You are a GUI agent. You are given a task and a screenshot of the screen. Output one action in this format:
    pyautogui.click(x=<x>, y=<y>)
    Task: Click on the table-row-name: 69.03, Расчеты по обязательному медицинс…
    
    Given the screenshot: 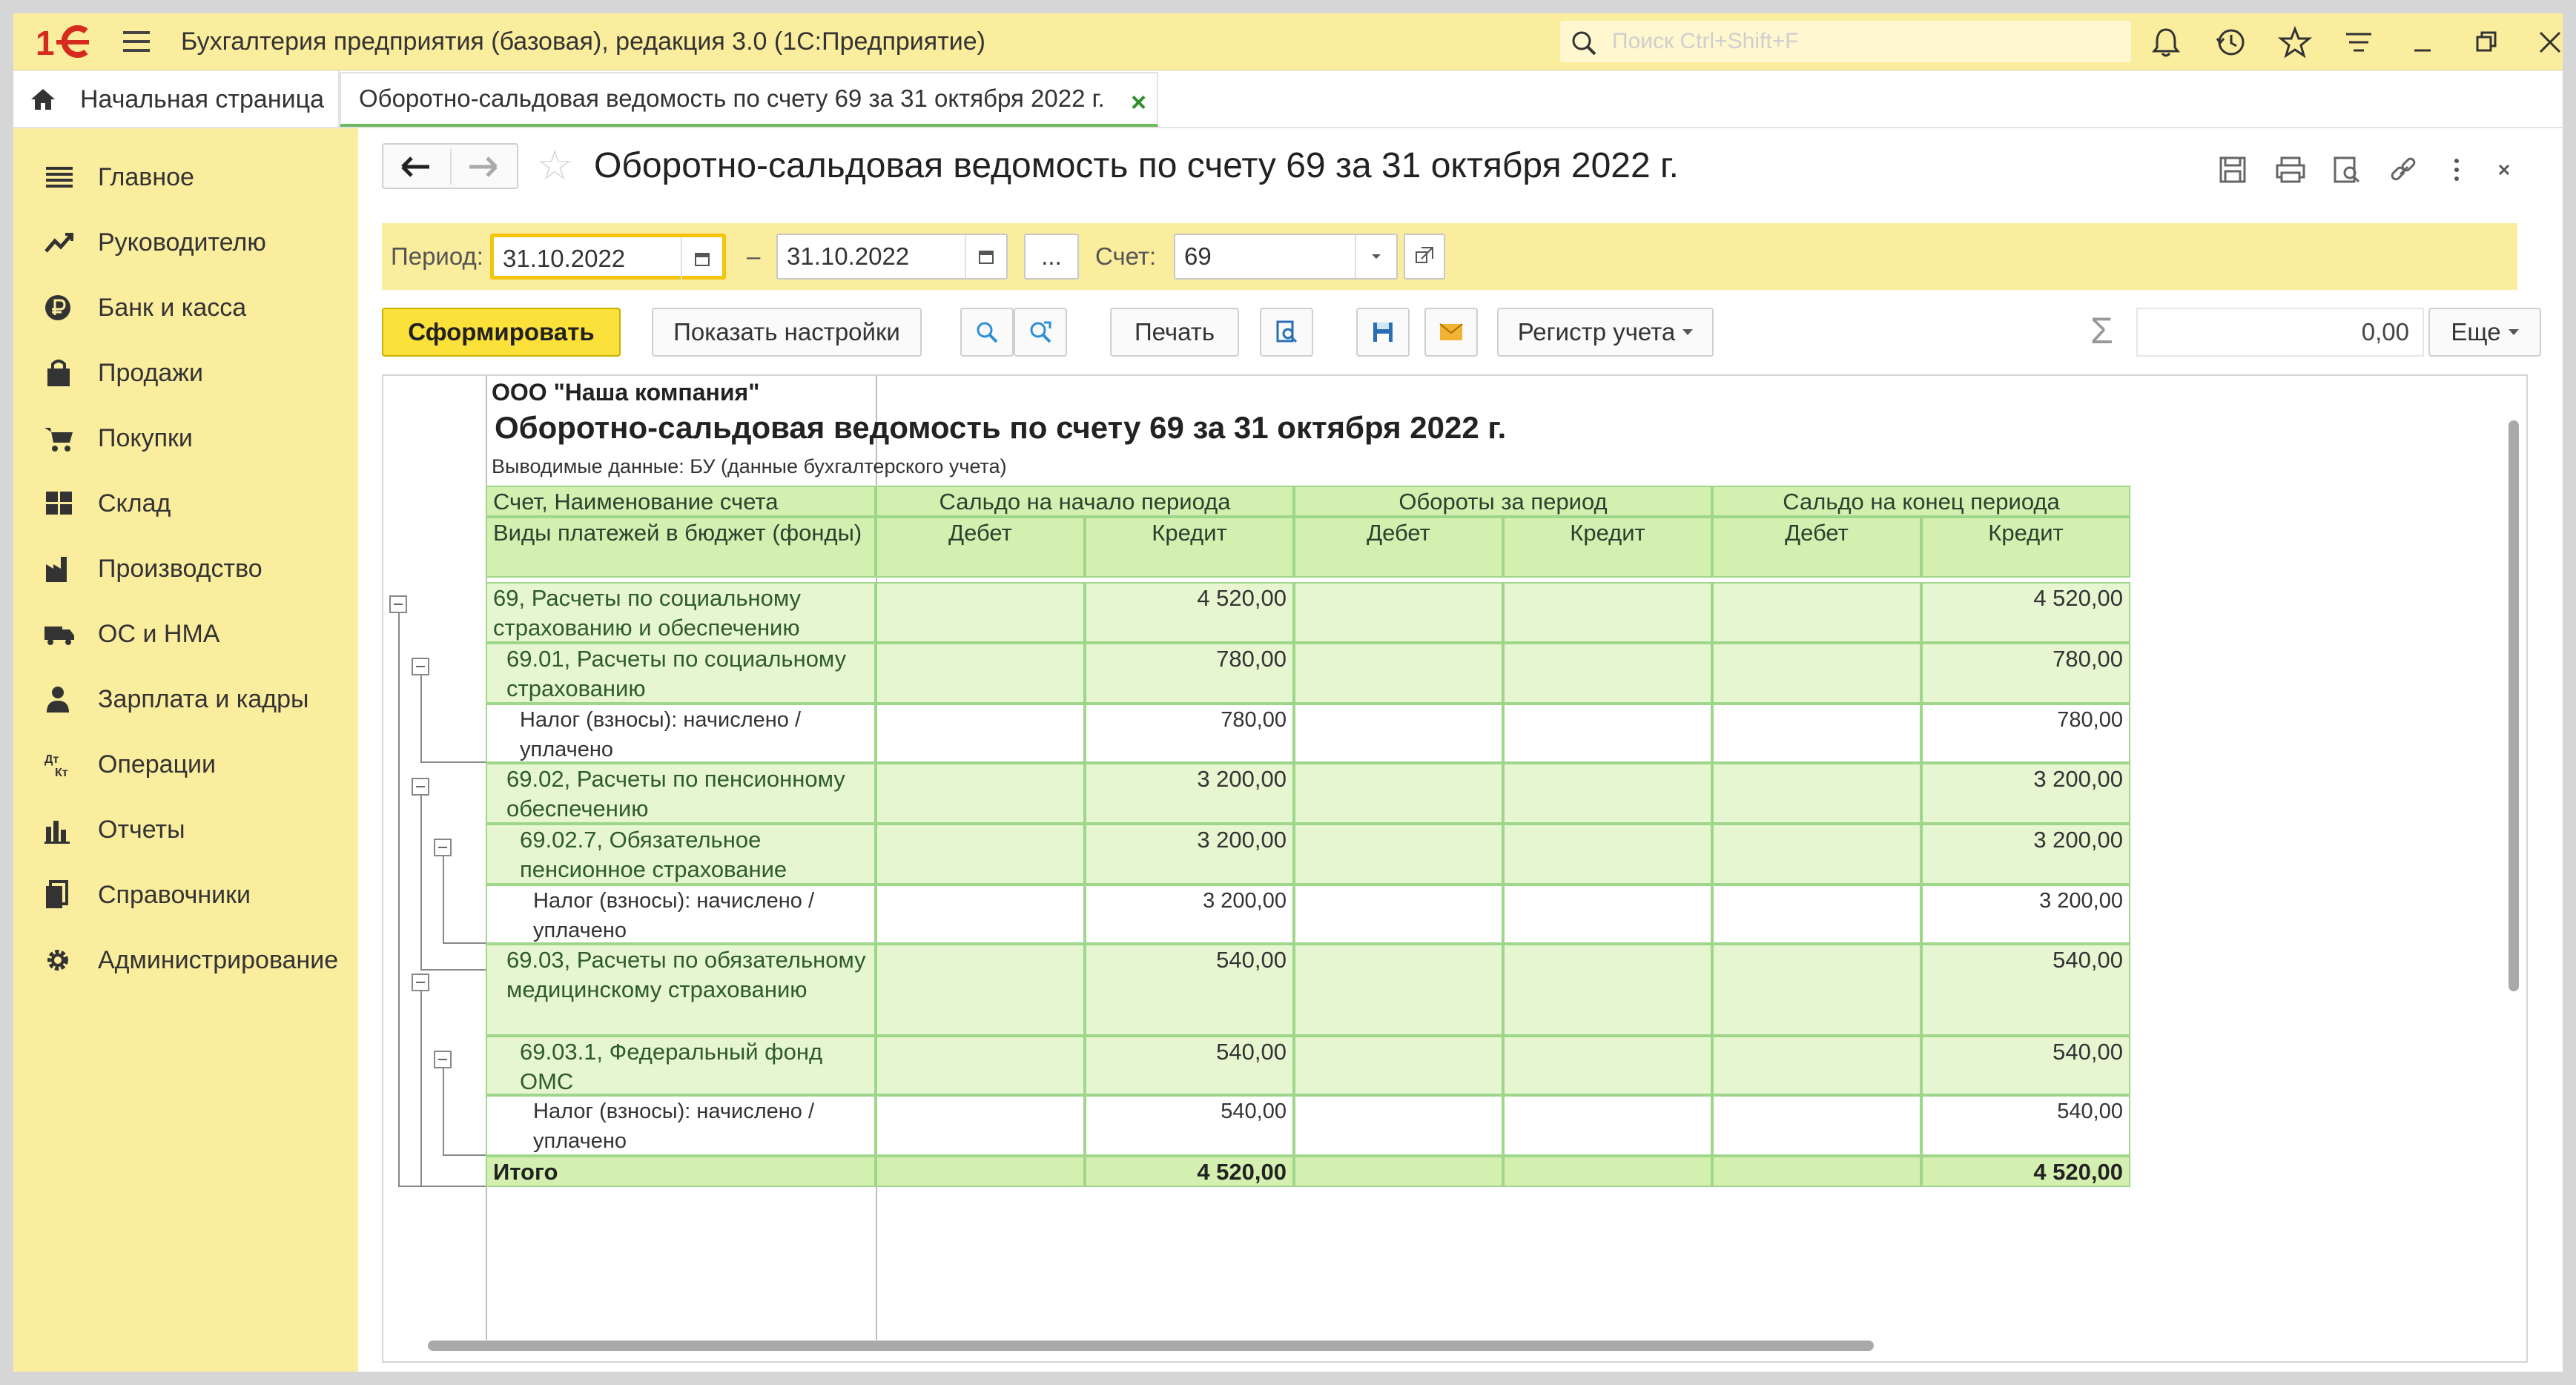 What is the action you would take?
    pyautogui.click(x=681, y=990)
    